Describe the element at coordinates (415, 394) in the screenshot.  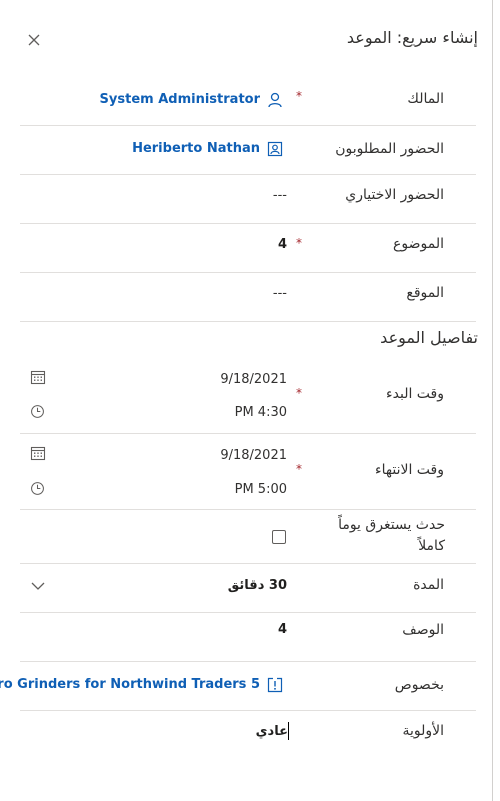
I see `start-time-label: وقت البدء` at that location.